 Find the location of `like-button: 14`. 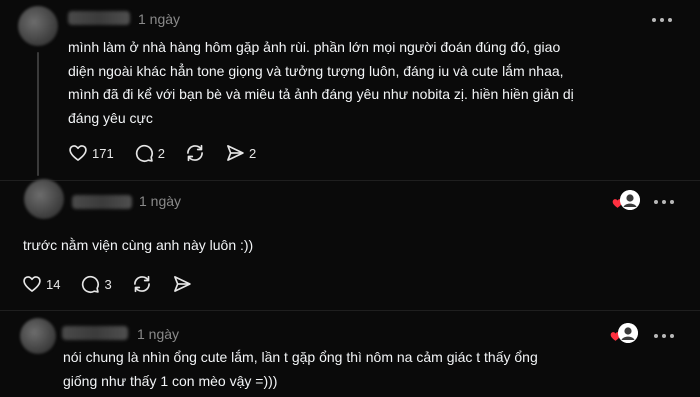

like-button: 14 is located at coordinates (41, 284).